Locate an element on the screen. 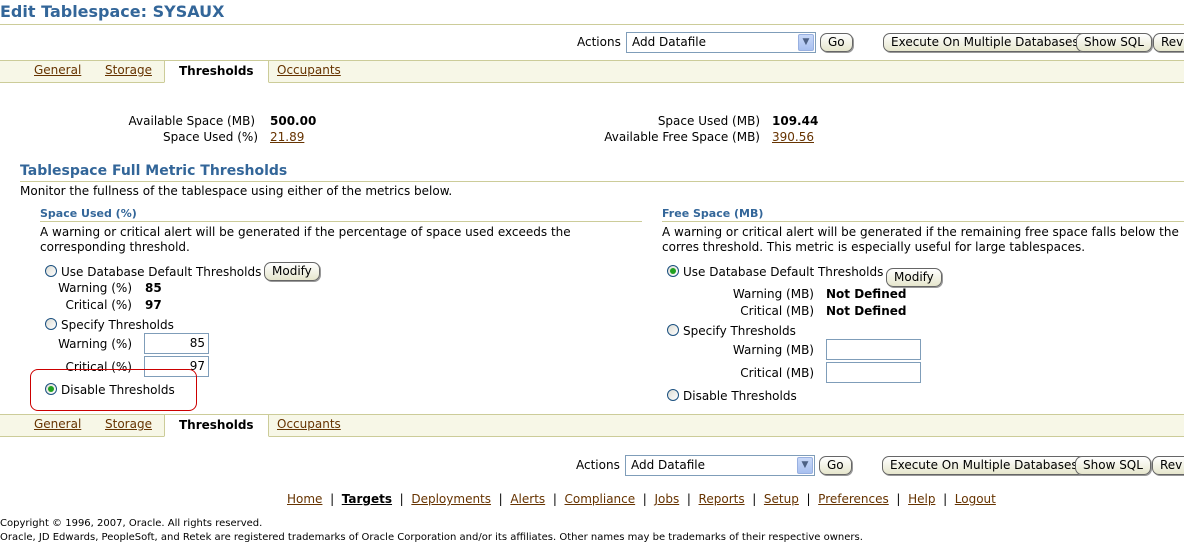 This screenshot has width=1184, height=543. space-used-default-radio is located at coordinates (51, 271).